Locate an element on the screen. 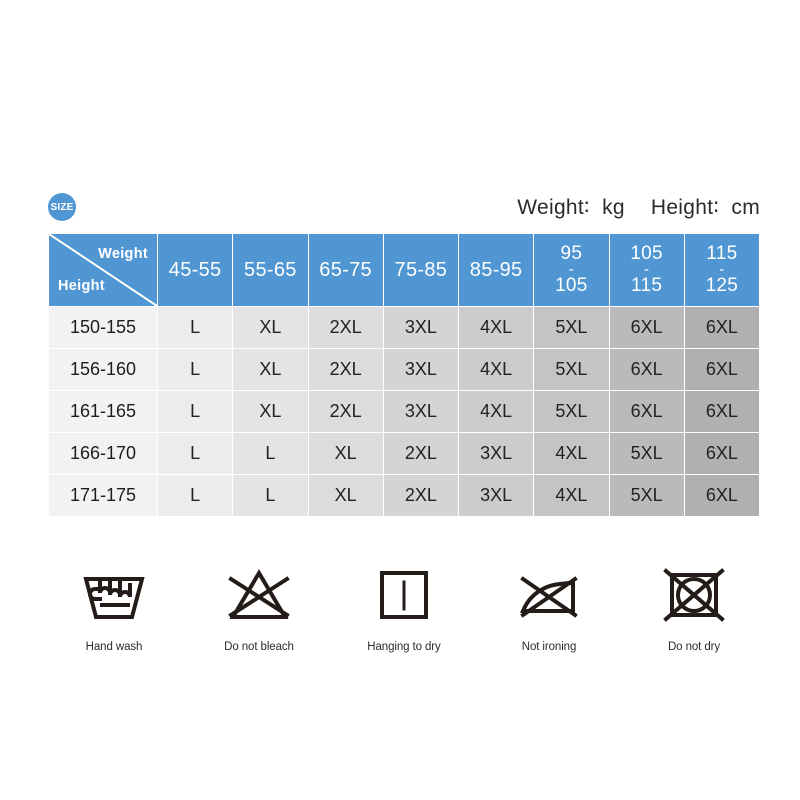 This screenshot has height=800, width=800. hang-to-dry-icon is located at coordinates (404, 596).